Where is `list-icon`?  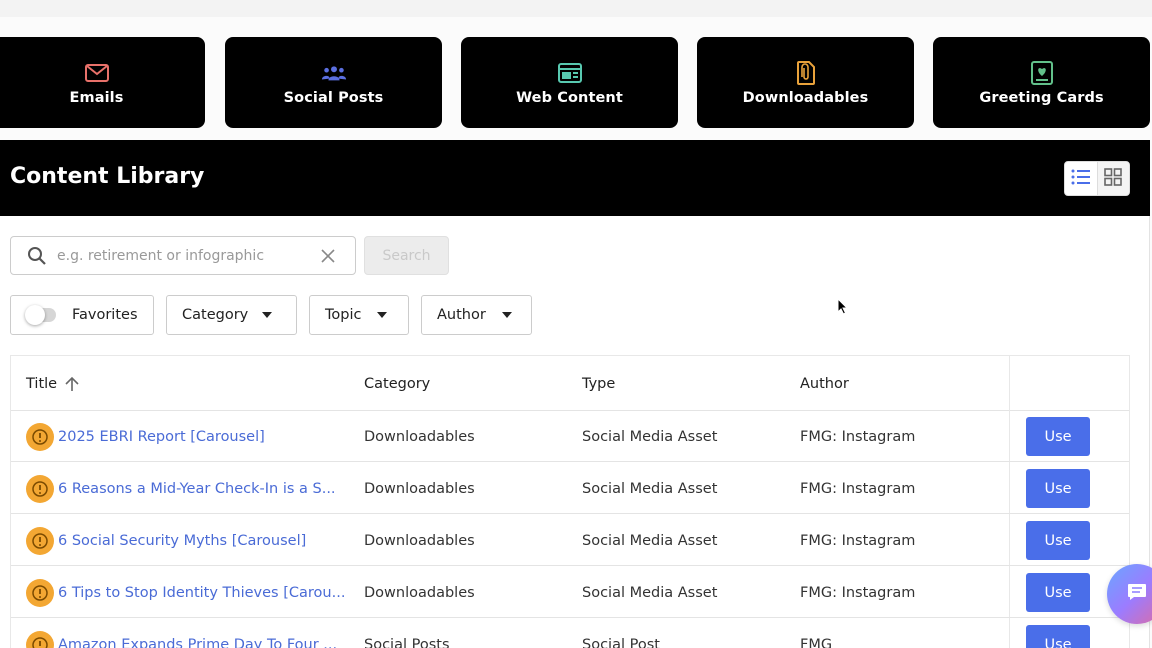 list-icon is located at coordinates (1081, 179).